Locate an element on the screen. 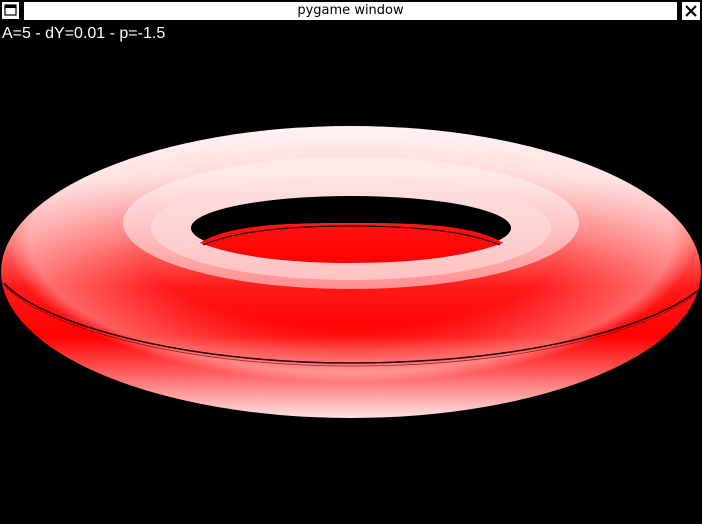 The image size is (702, 524). window-menu-icon is located at coordinates (10, 10).